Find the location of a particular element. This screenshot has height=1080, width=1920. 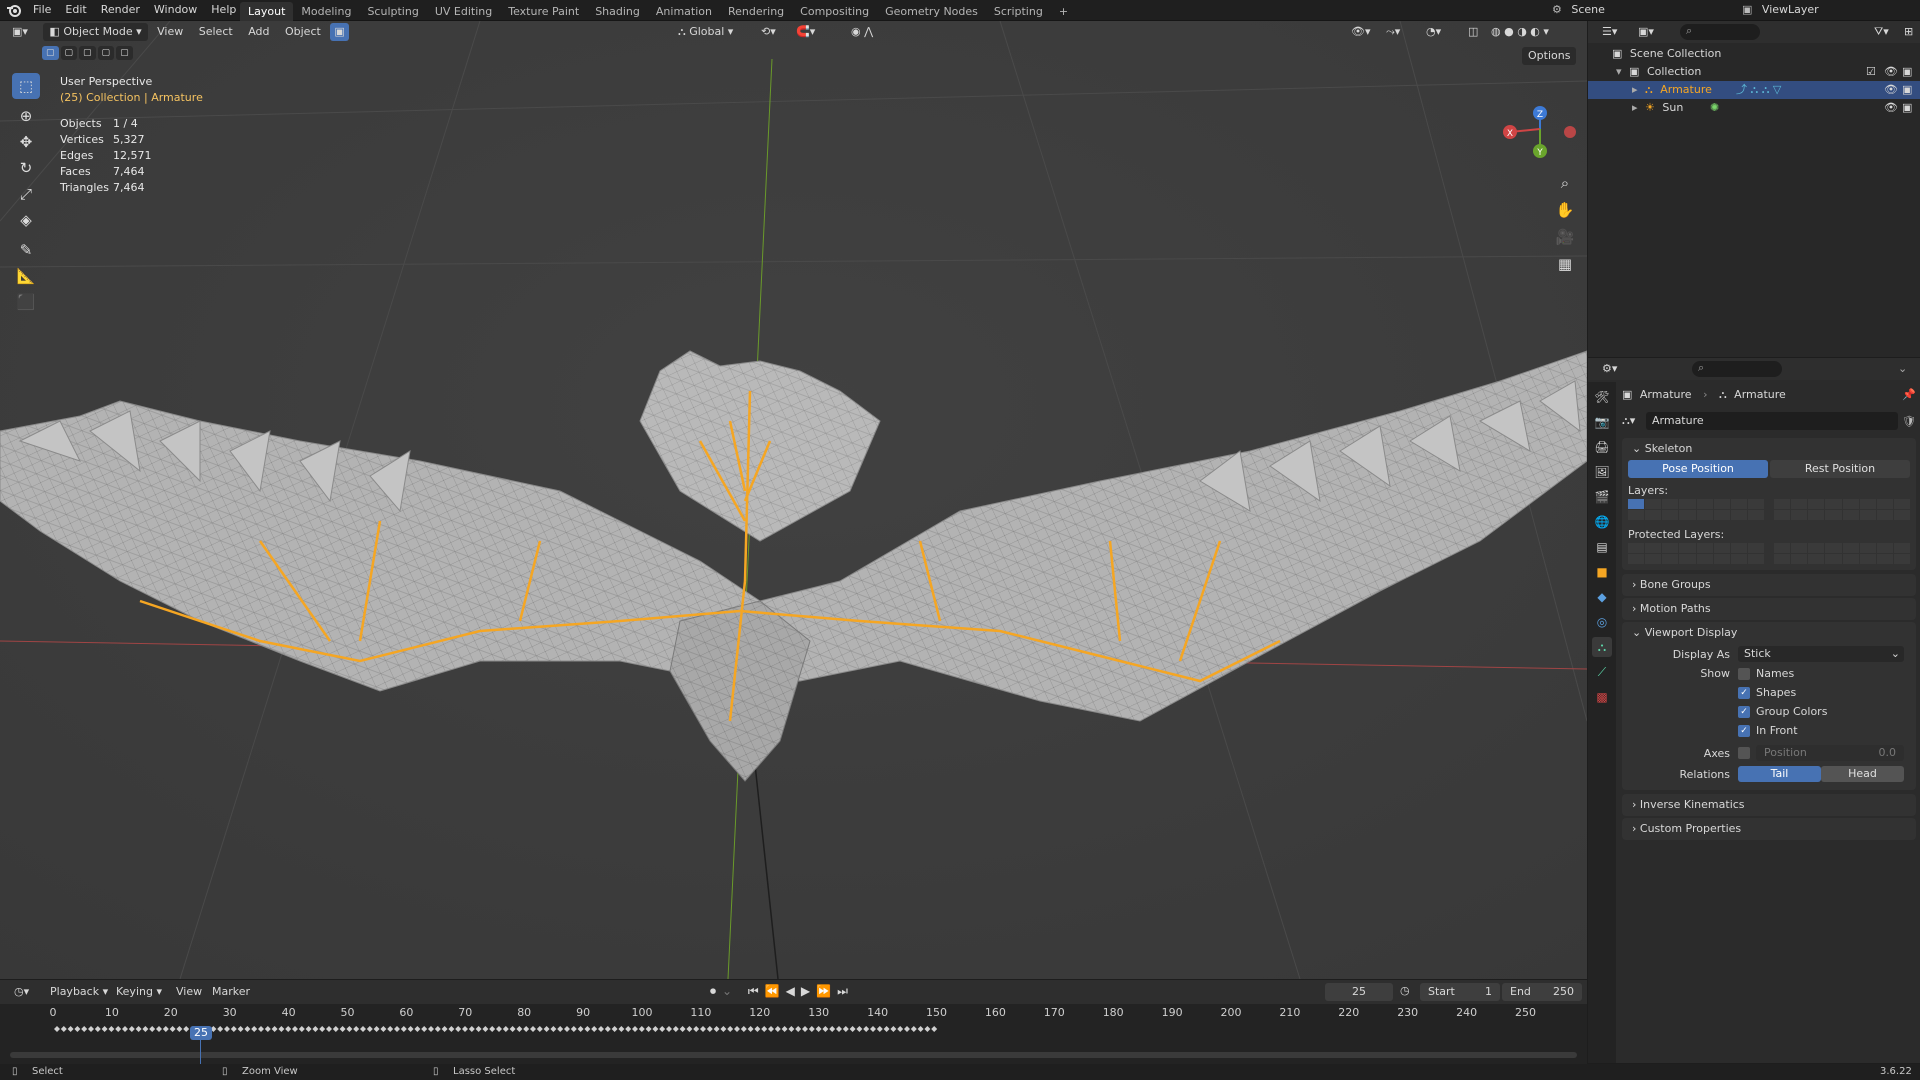

custom-properties-panel: › Custom Properties is located at coordinates (1769, 829).